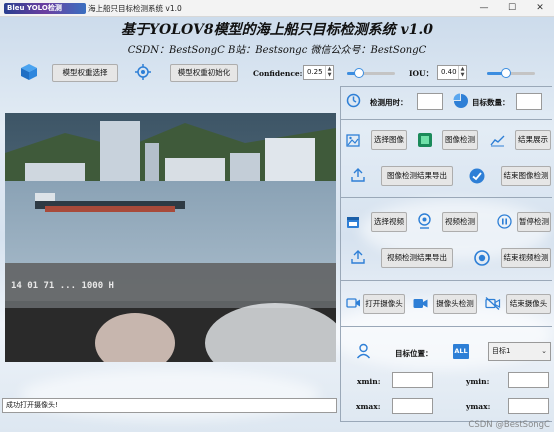  Describe the element at coordinates (501, 351) in the screenshot. I see `target-select-value: 目标1` at that location.